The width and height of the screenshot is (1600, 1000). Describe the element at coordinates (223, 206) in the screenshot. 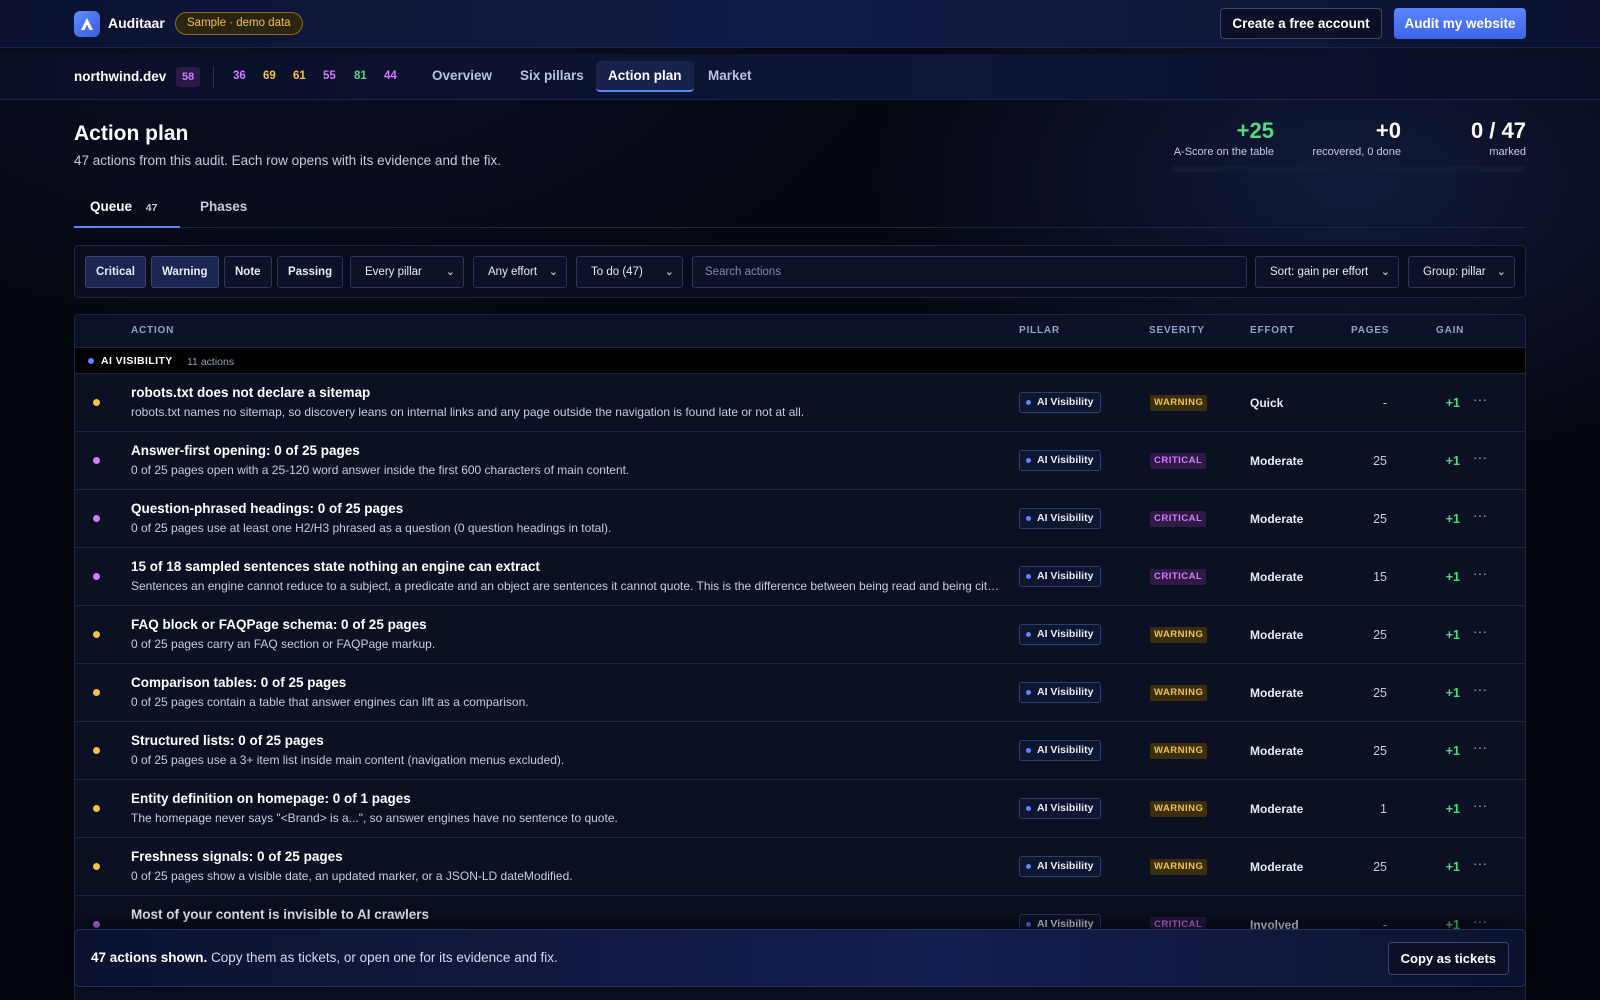

I see `tab-phases: Phases` at that location.